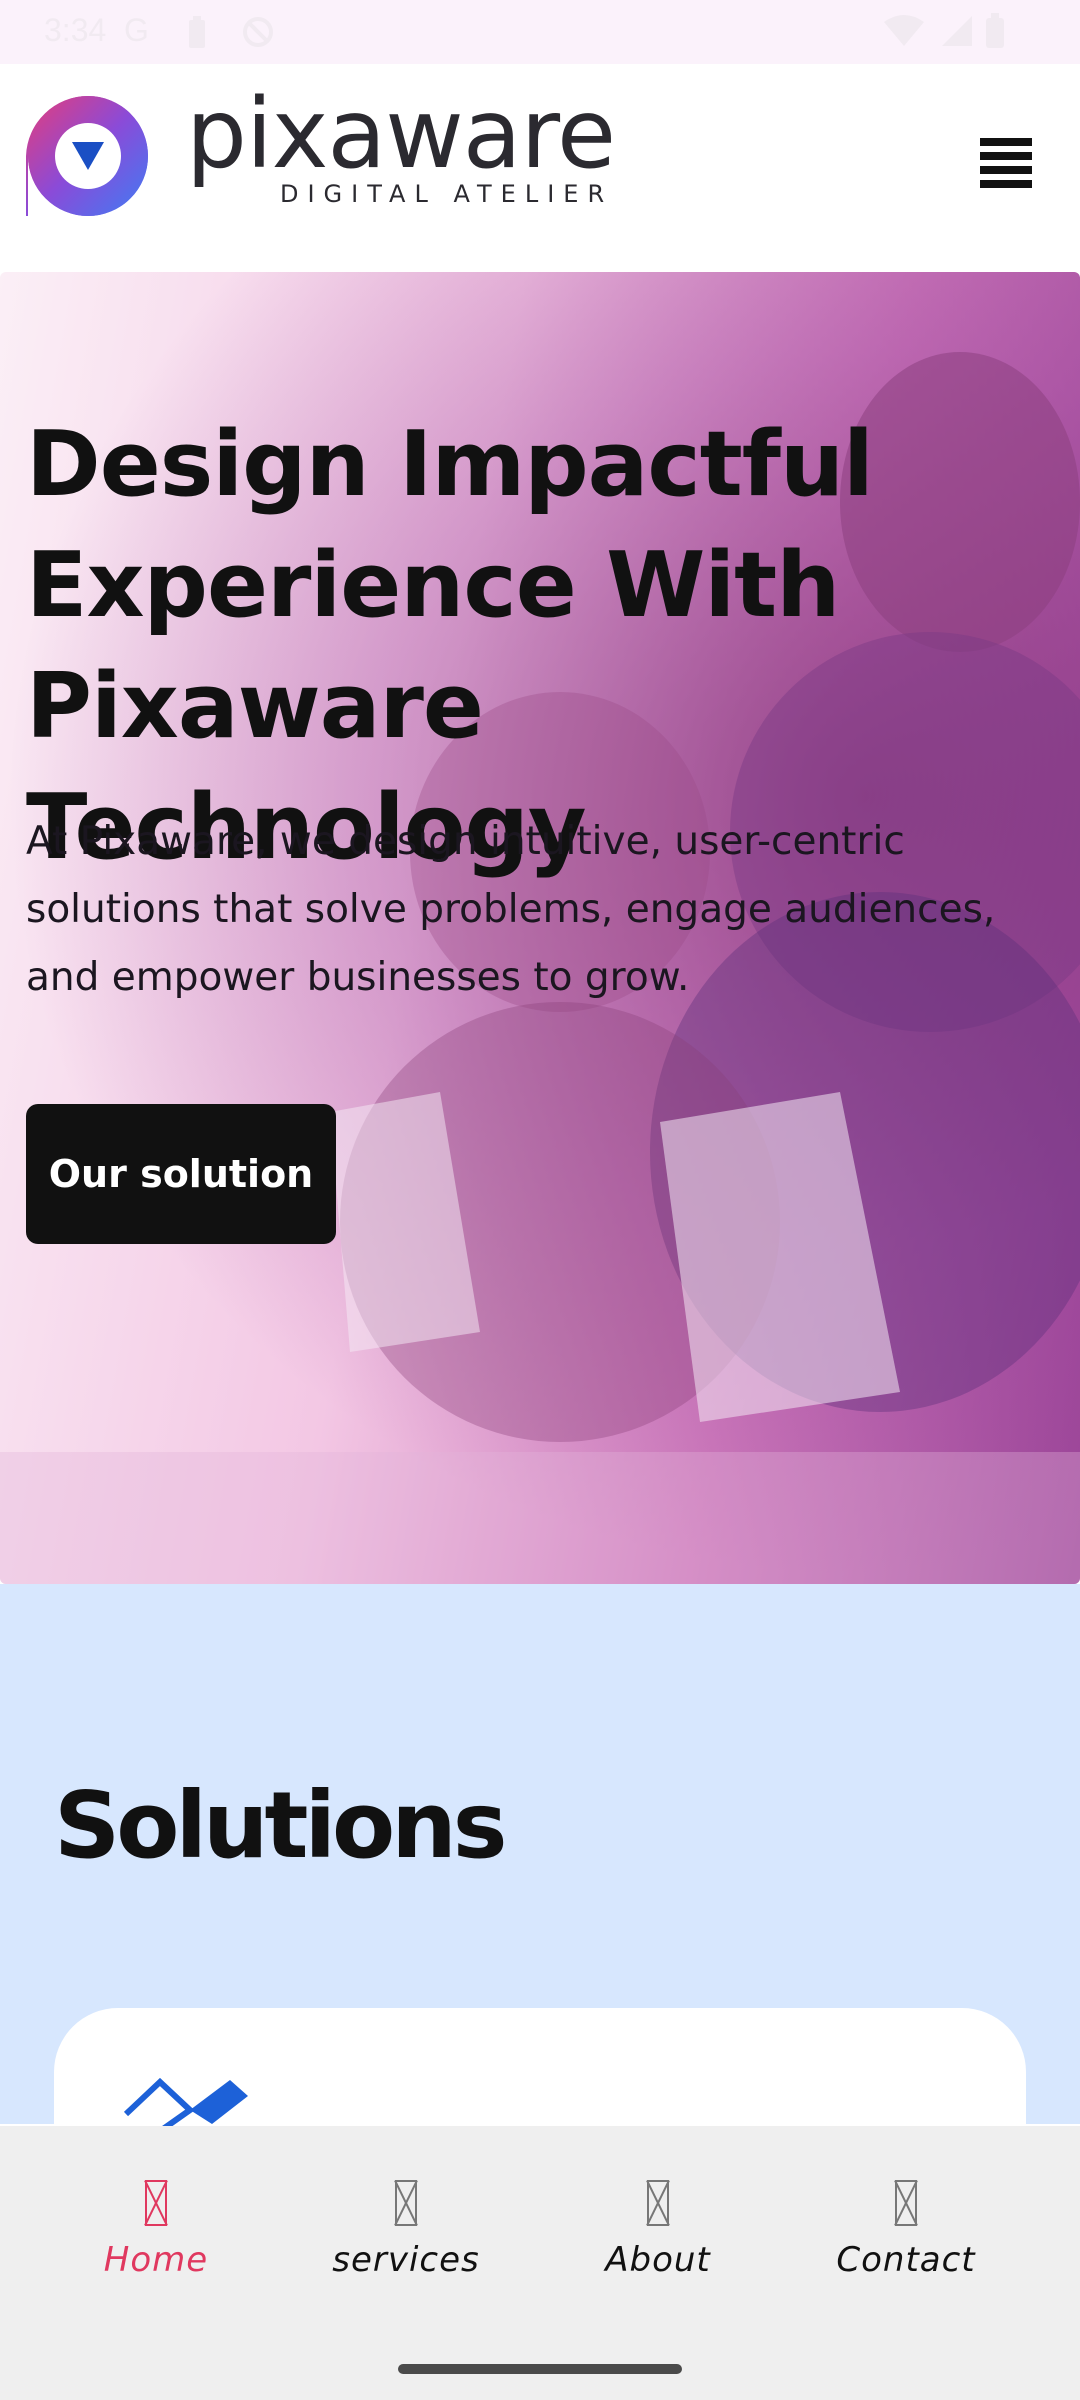 The width and height of the screenshot is (1080, 2400). I want to click on battery-saver-icon, so click(197, 32).